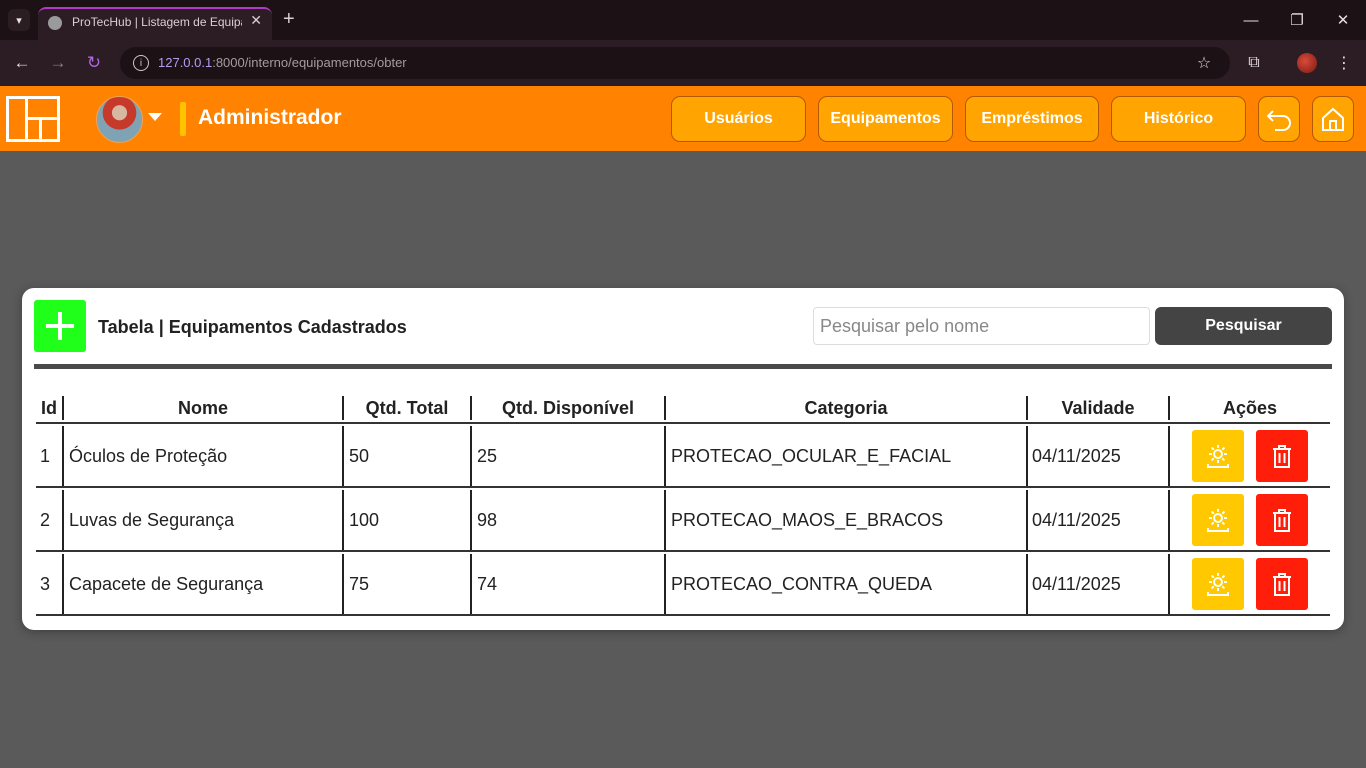 The image size is (1366, 768). What do you see at coordinates (1204, 63) in the screenshot?
I see `bookmark-star-icon: ☆` at bounding box center [1204, 63].